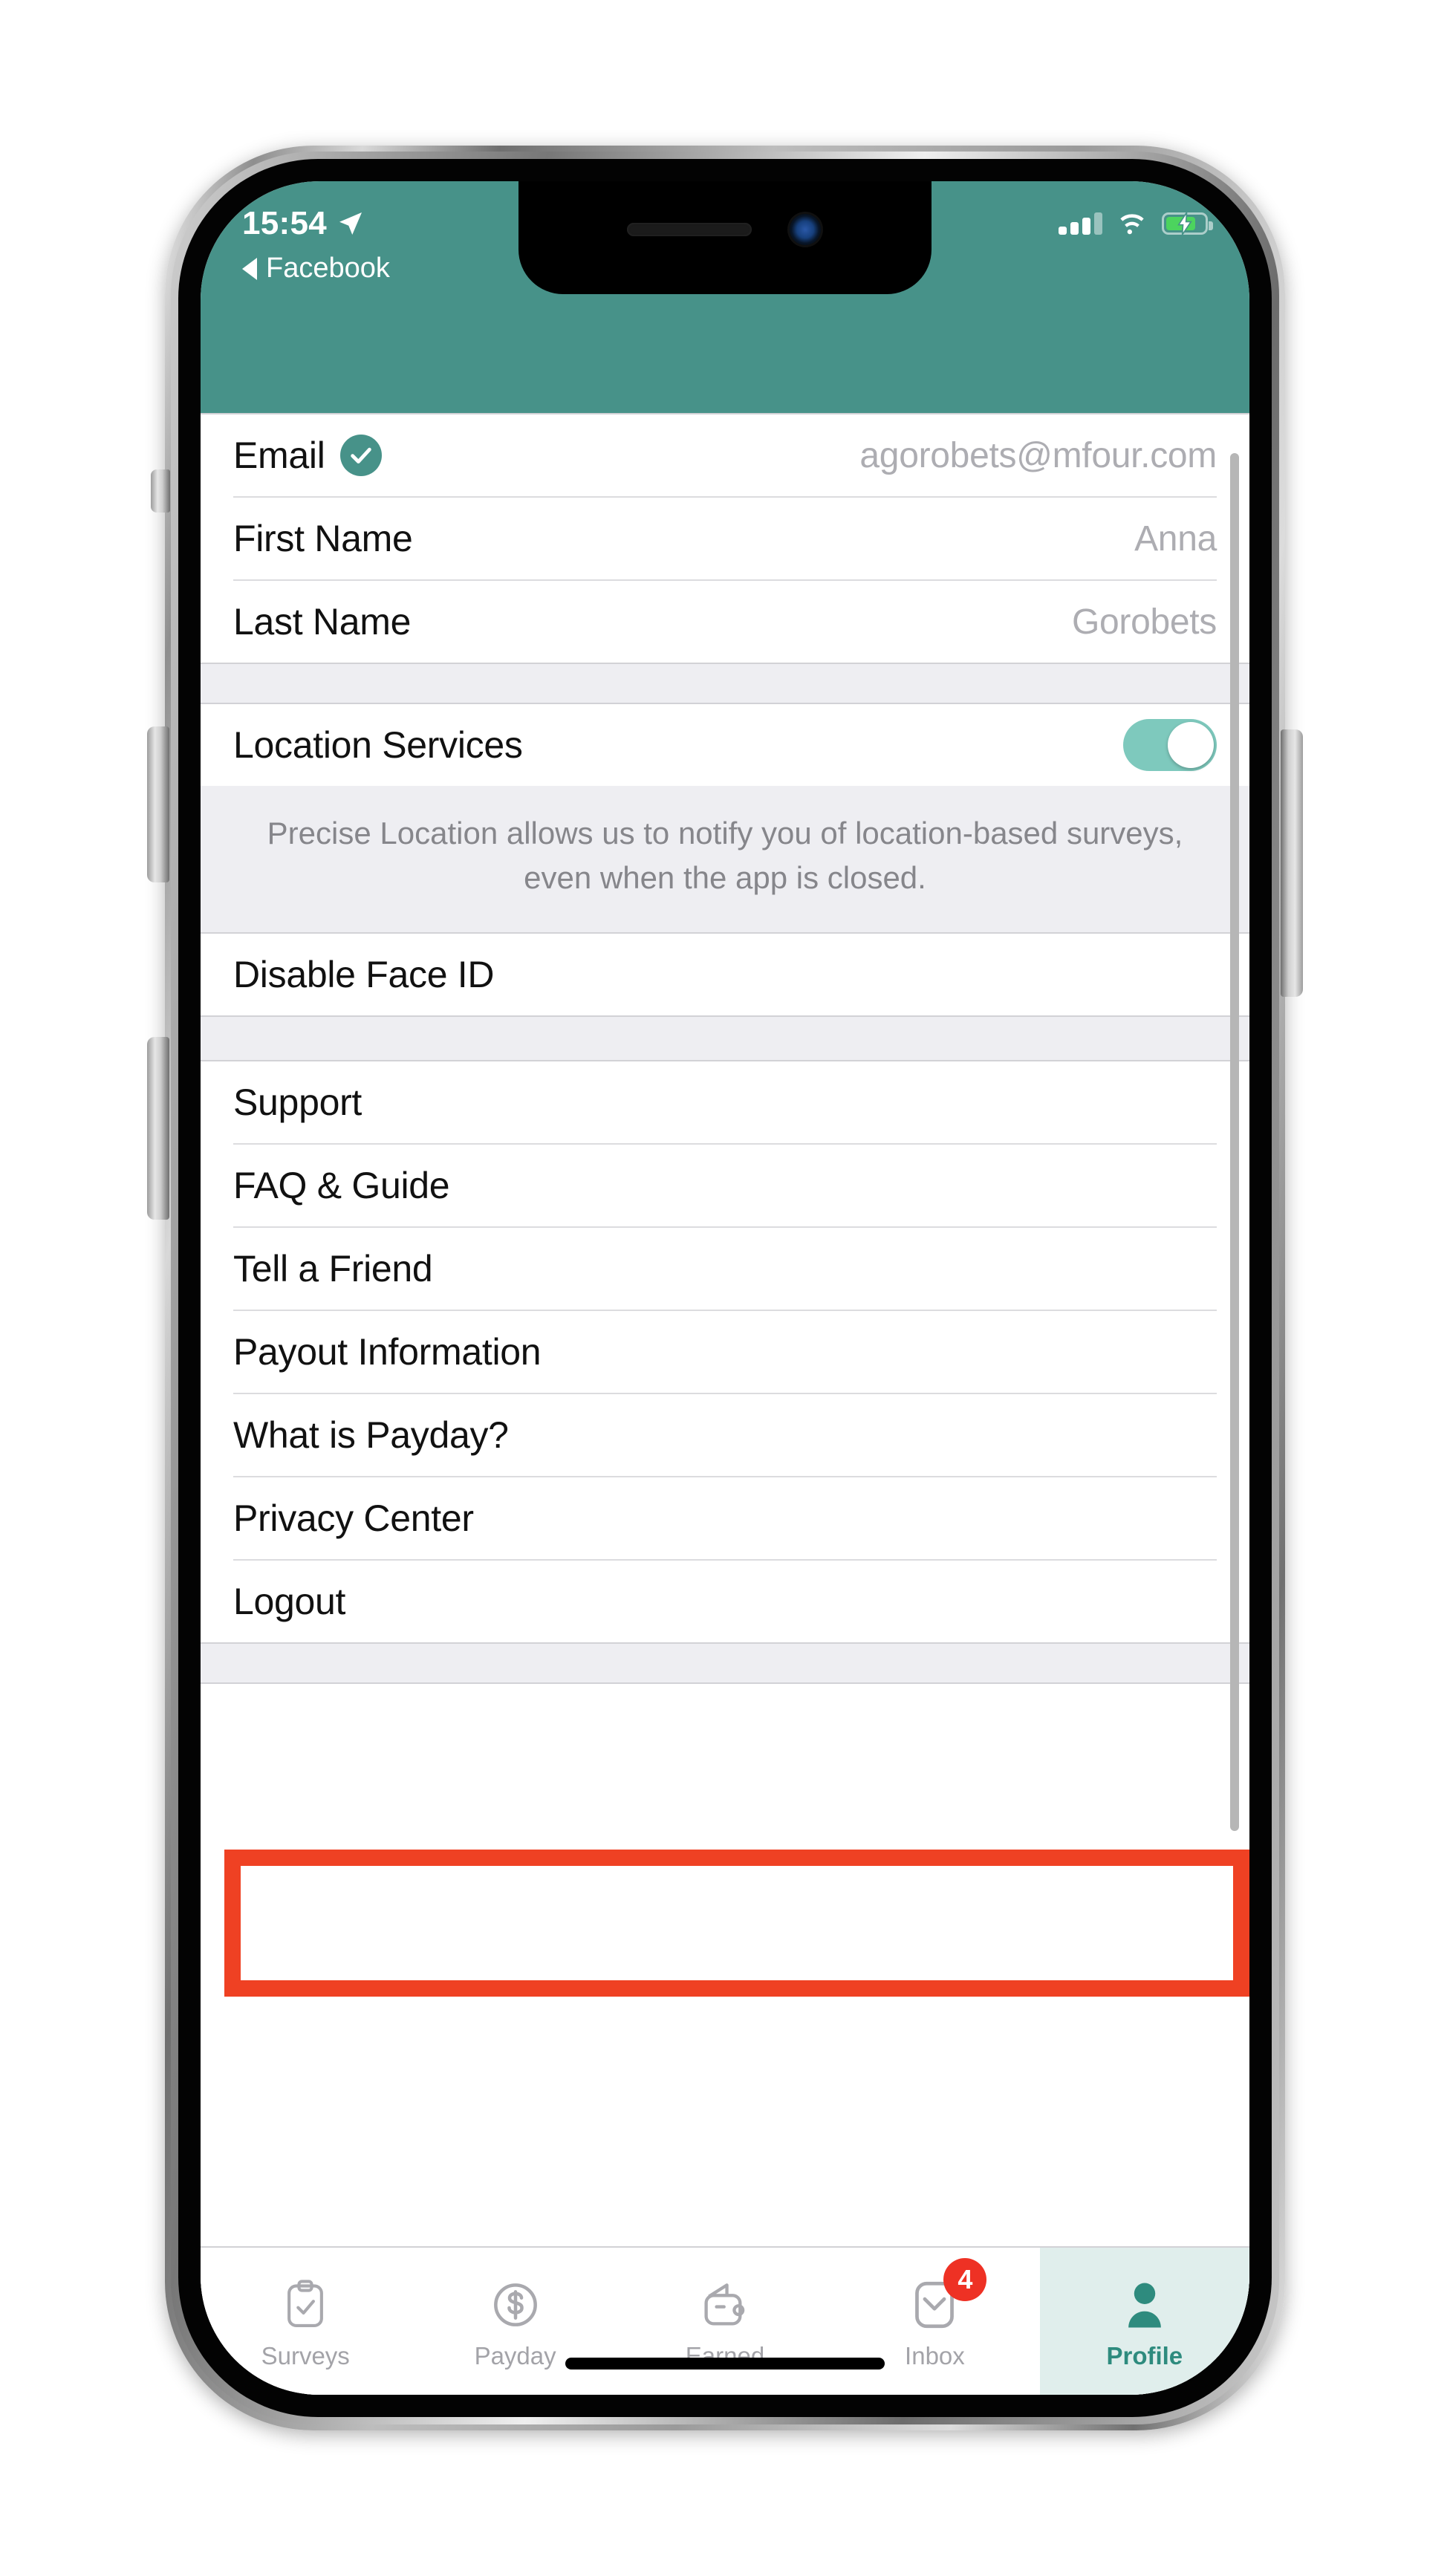  I want to click on row-email: Email agorobets@mfour.com, so click(725, 455).